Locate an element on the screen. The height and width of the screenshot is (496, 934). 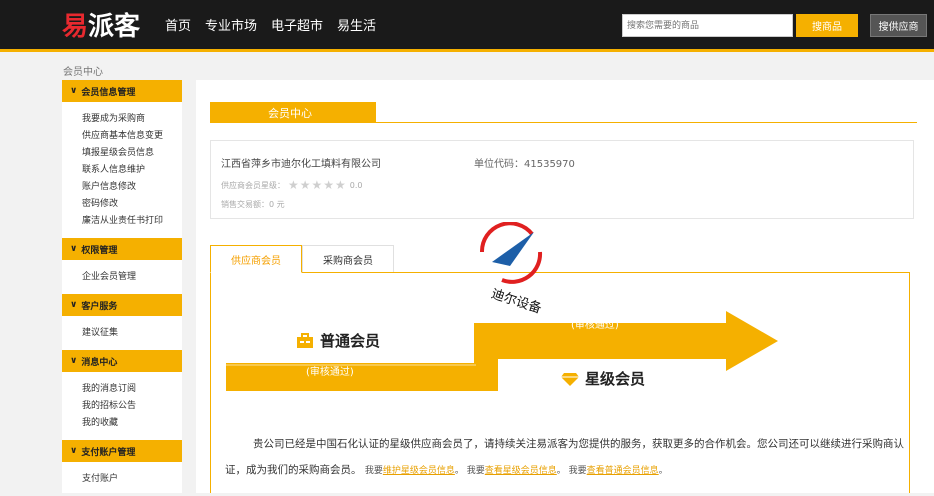
link-maintain-star-info: 维护星级会员信息 is located at coordinates (419, 471).